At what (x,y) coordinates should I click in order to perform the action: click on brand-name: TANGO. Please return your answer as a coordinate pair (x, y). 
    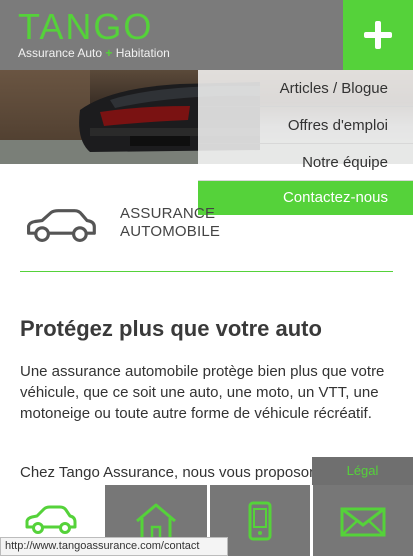
    Looking at the image, I should click on (86, 26).